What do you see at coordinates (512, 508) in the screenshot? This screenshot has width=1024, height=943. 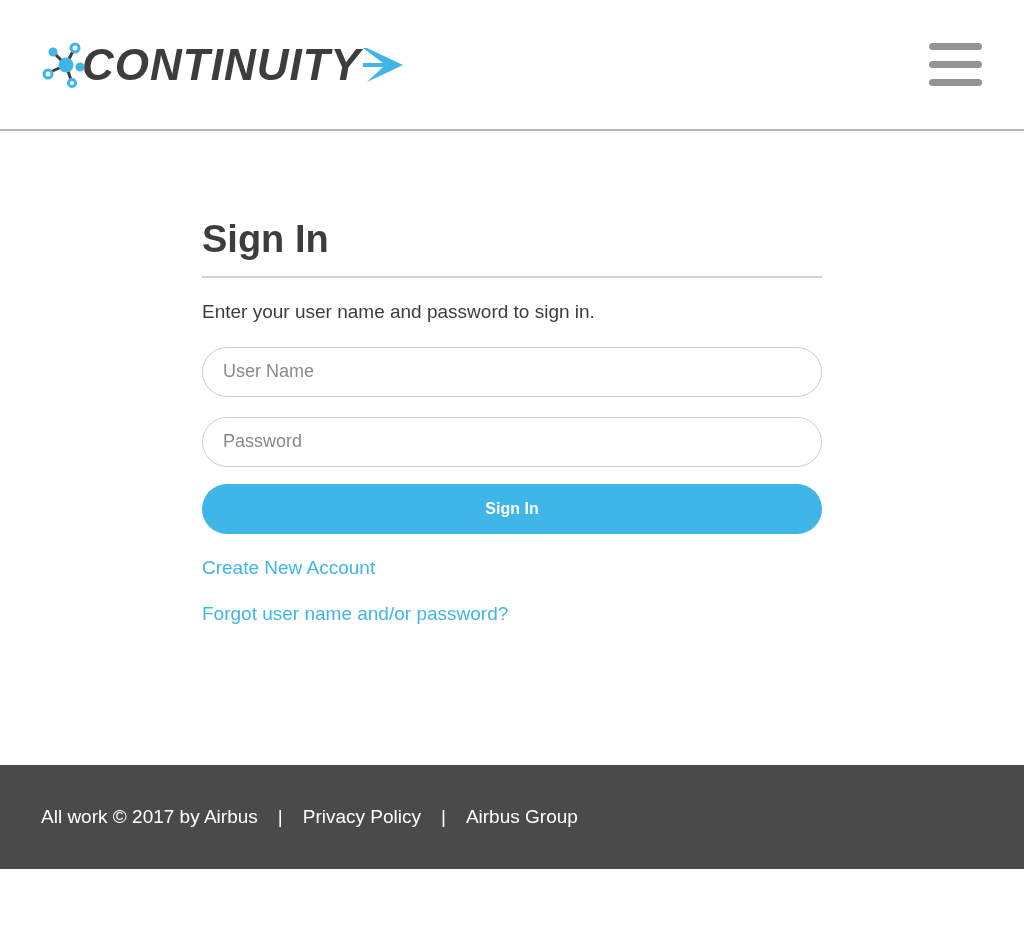 I see `sign-in-button: Sign In` at bounding box center [512, 508].